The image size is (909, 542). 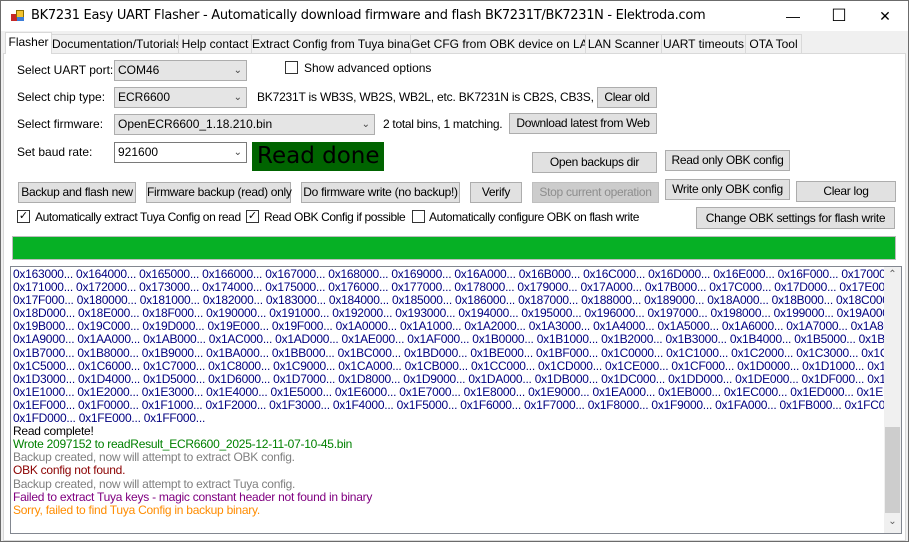 I want to click on auto-extract-tuya-checkbox: ✓, so click(x=23, y=216).